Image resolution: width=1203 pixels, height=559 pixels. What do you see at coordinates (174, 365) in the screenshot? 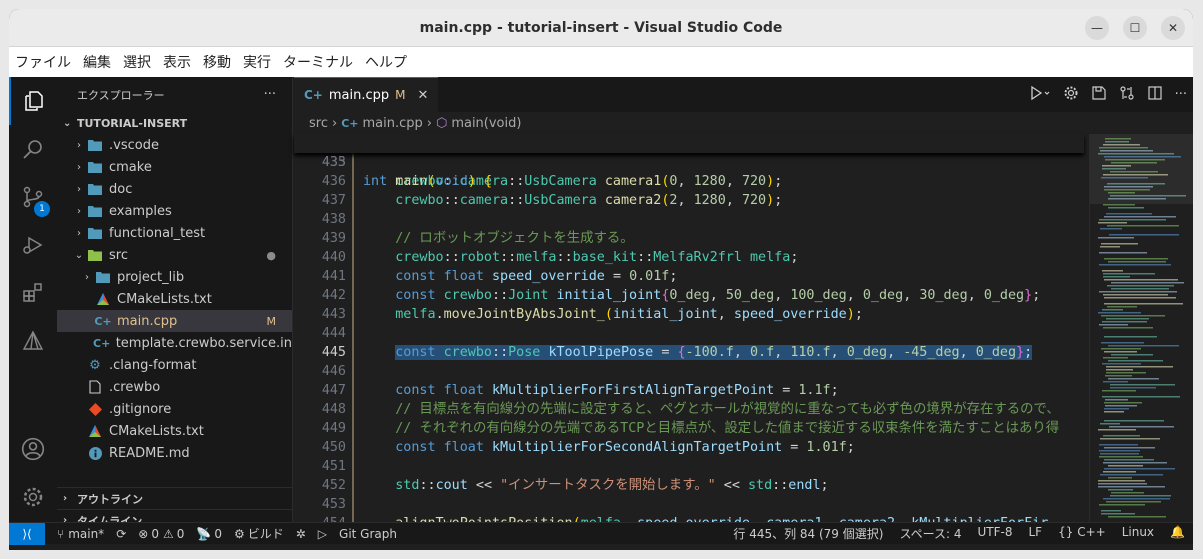
I see `tree-item: ⚙ .clang-format` at bounding box center [174, 365].